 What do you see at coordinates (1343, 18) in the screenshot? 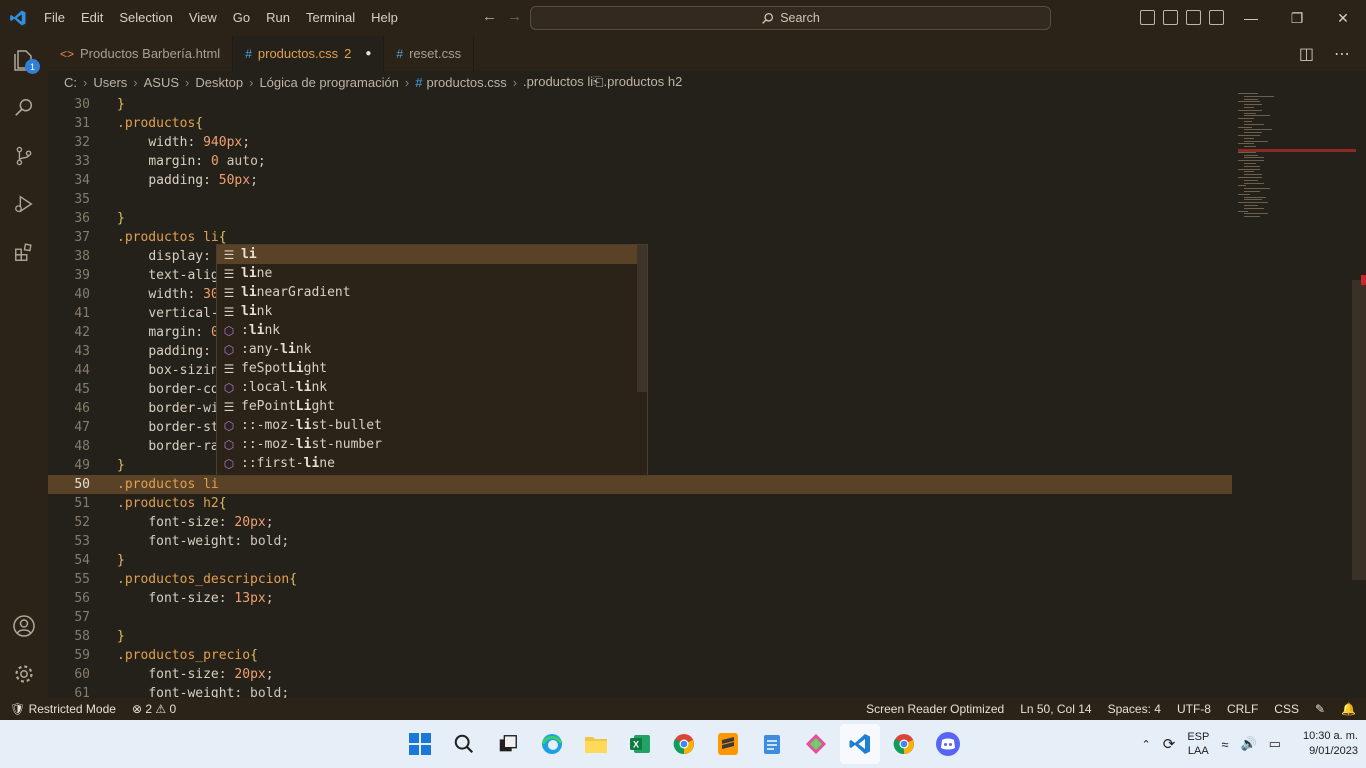
I see `close-icon: ✕` at bounding box center [1343, 18].